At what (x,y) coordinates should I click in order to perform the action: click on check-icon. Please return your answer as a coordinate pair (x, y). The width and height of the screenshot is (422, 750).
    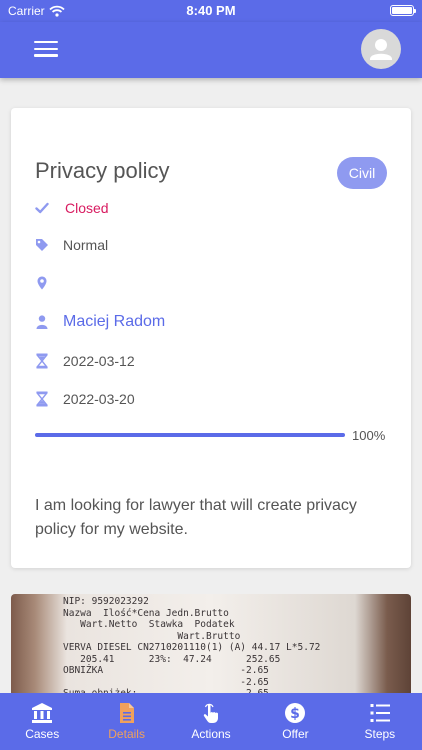
    Looking at the image, I should click on (42, 208).